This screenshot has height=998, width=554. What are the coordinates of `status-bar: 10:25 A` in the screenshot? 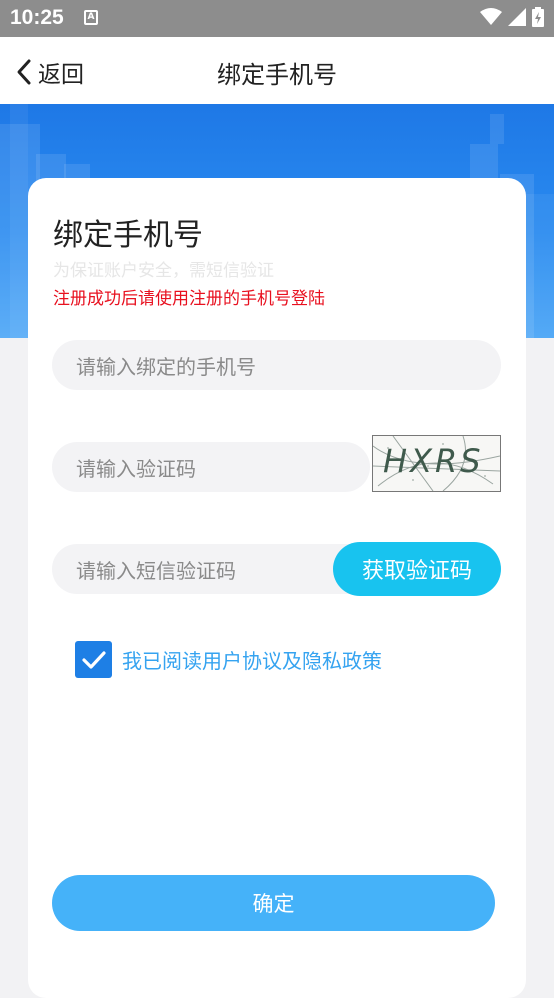 It's located at (277, 18).